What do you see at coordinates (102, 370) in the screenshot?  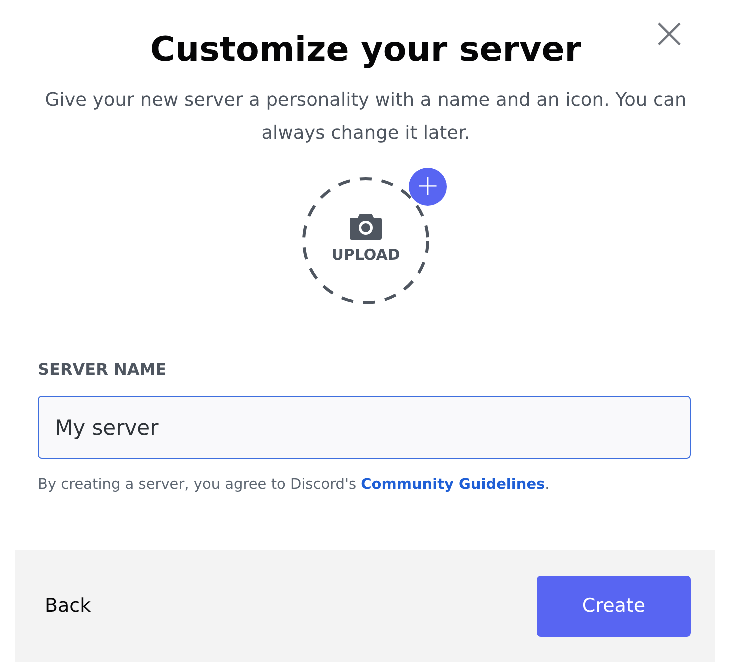 I see `field-label: SERVER NAME` at bounding box center [102, 370].